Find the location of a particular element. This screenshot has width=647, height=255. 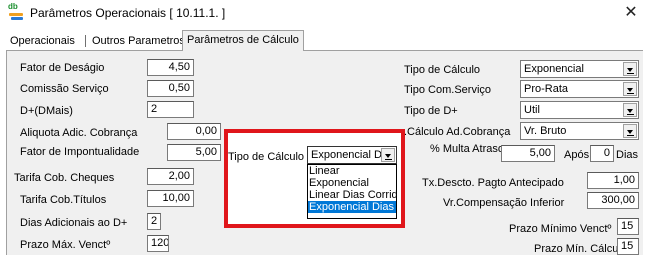

dias-adicionais-label: Dias Adicionais ao D+ is located at coordinates (74, 223).